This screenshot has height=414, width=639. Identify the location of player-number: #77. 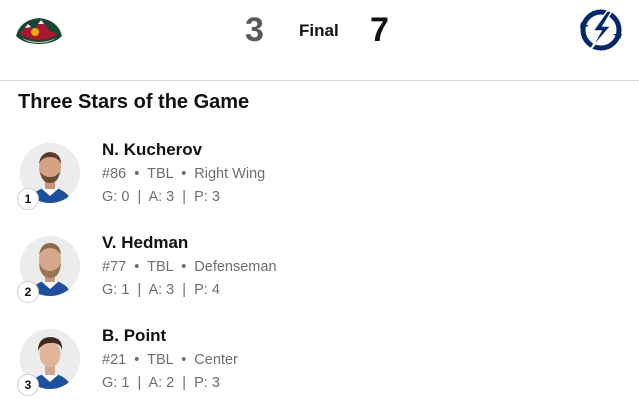
(114, 267).